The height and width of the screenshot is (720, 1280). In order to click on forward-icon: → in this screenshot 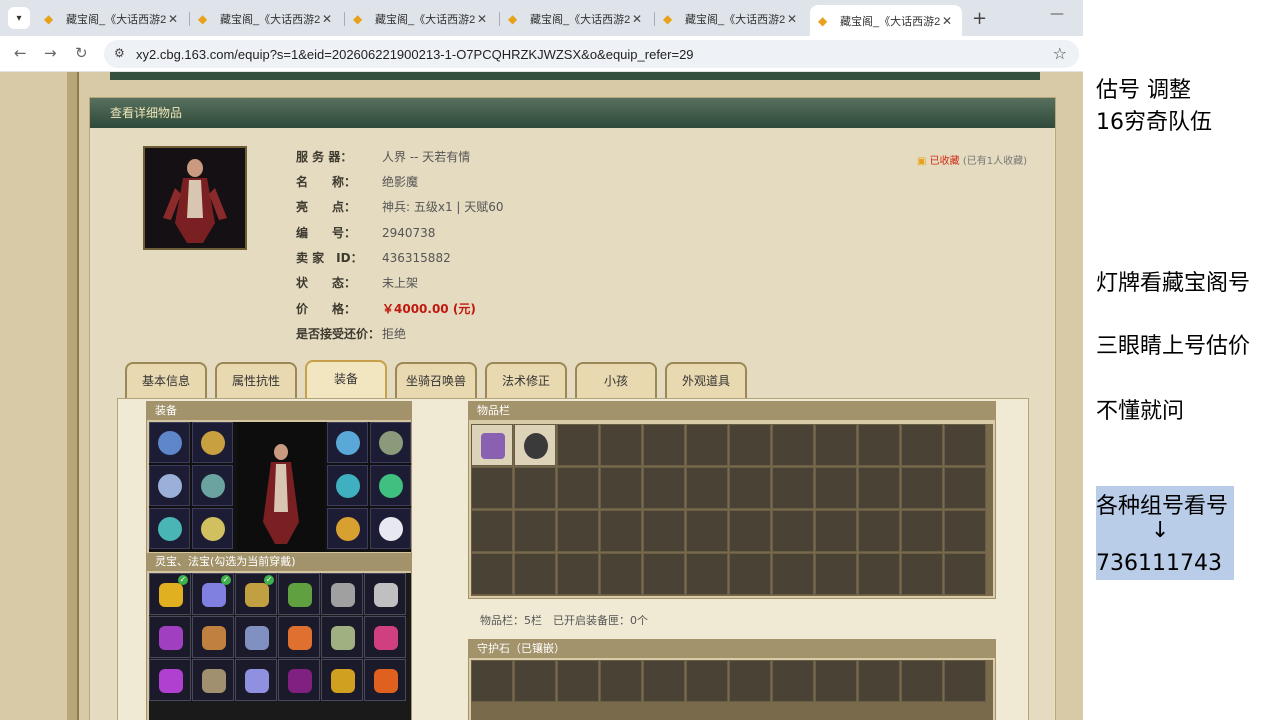, I will do `click(50, 53)`.